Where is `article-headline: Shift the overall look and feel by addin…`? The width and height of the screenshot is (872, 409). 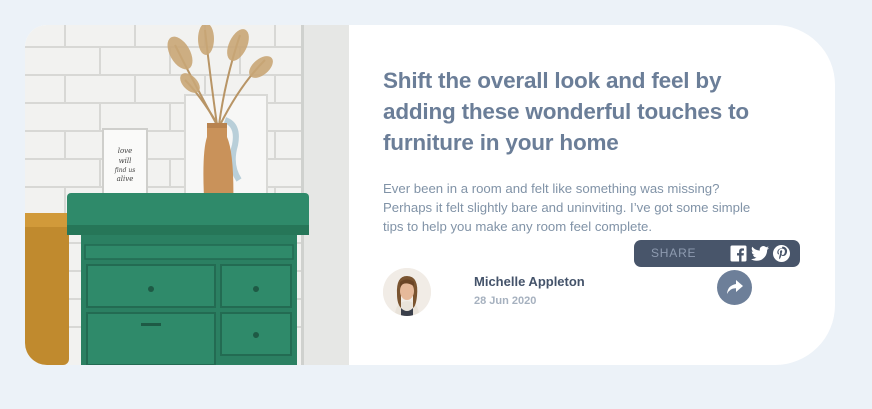
article-headline: Shift the overall look and feel by addin… is located at coordinates (566, 111).